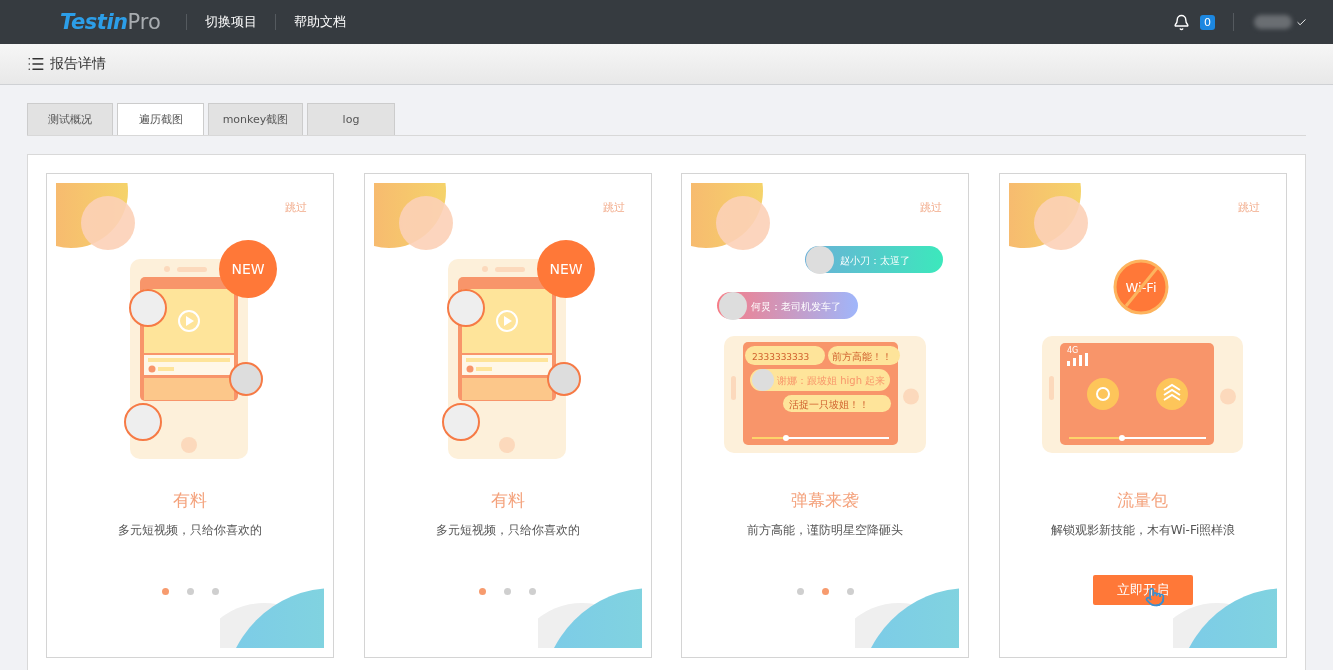 This screenshot has height=670, width=1333. I want to click on danmaku-text: 何炅：老司机发车了, so click(796, 306).